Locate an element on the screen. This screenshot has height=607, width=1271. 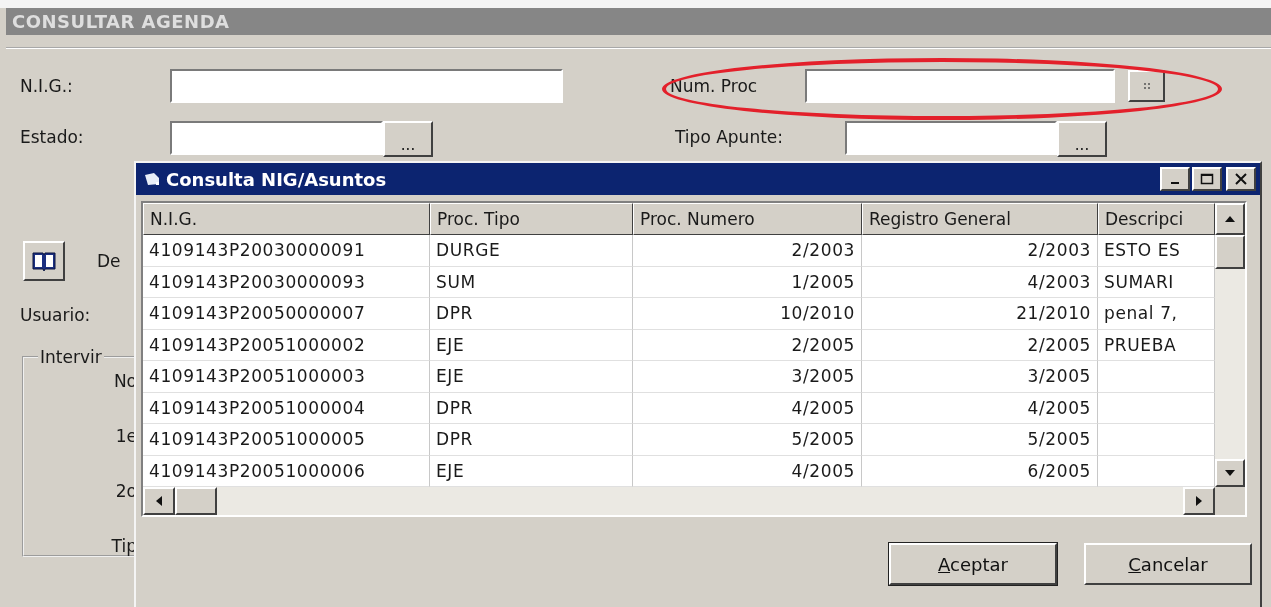
column-header: Proc. Tipo is located at coordinates (531, 219).